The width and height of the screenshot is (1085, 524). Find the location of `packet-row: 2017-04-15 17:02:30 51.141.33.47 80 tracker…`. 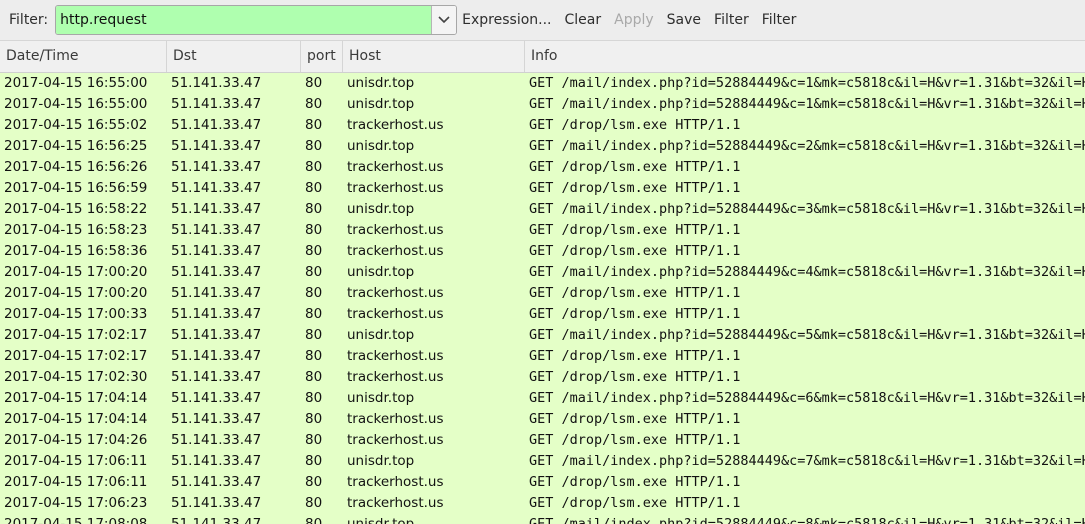

packet-row: 2017-04-15 17:02:30 51.141.33.47 80 tracker… is located at coordinates (542, 377).